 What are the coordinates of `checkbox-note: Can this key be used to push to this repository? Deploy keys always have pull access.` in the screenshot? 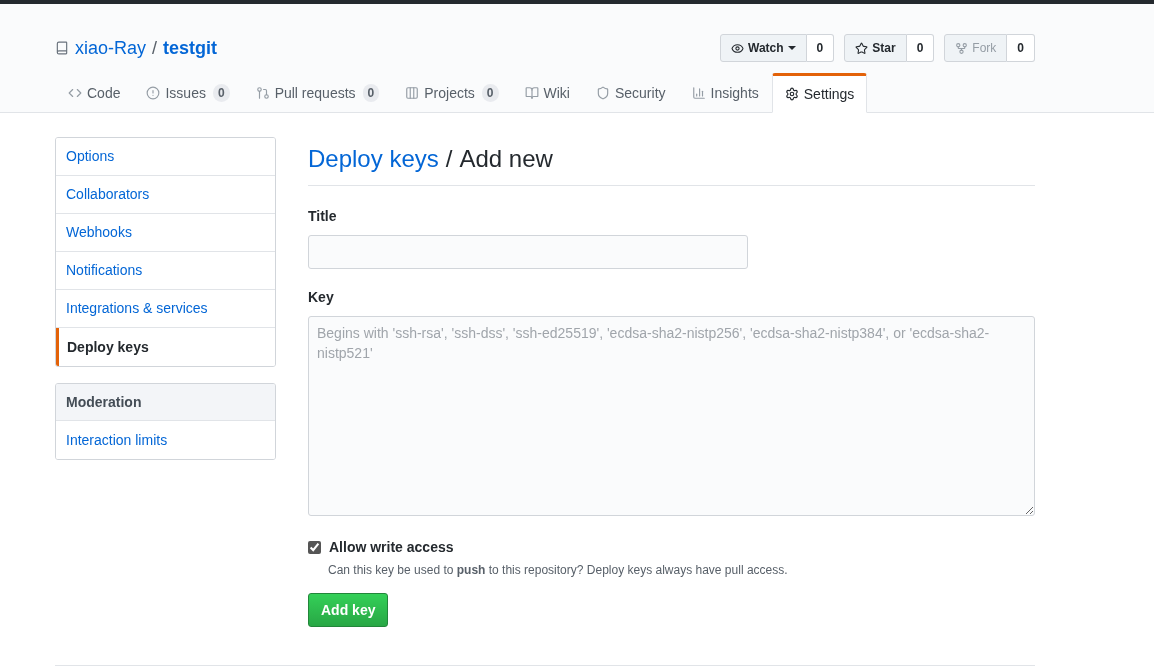 It's located at (558, 570).